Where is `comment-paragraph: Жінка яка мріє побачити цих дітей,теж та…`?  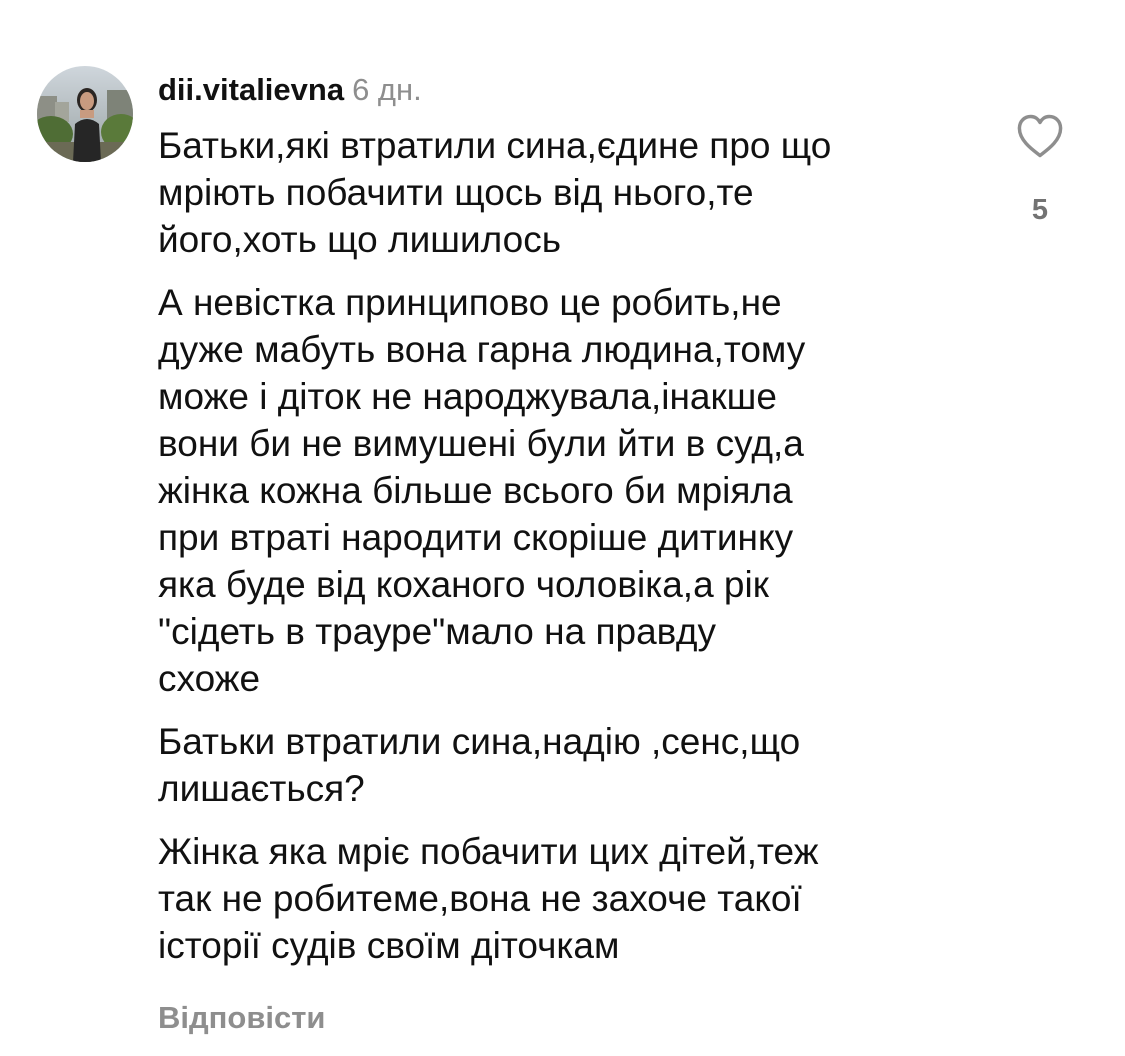 comment-paragraph: Жінка яка мріє побачити цих дітей,теж та… is located at coordinates (488, 898).